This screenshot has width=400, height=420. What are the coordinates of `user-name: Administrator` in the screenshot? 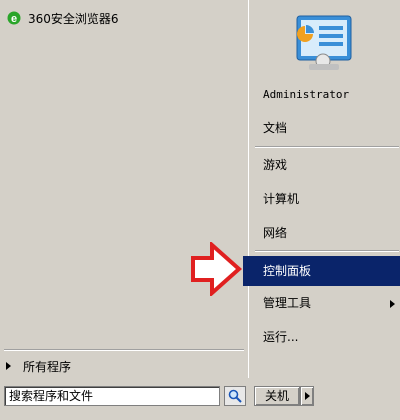 It's located at (306, 95).